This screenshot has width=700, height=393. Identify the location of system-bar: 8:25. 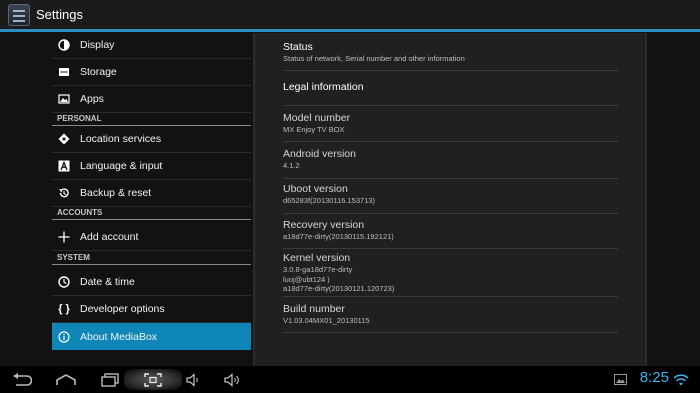
(350, 379).